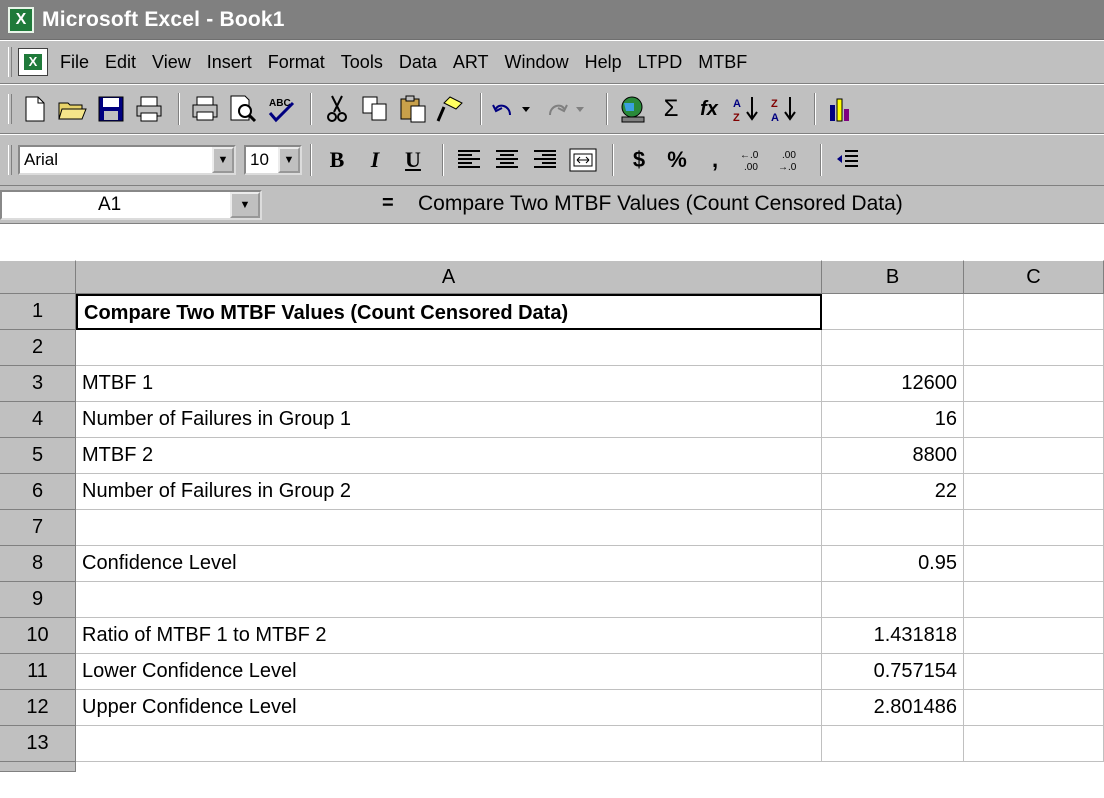 This screenshot has width=1104, height=798. I want to click on row-header: 9, so click(38, 600).